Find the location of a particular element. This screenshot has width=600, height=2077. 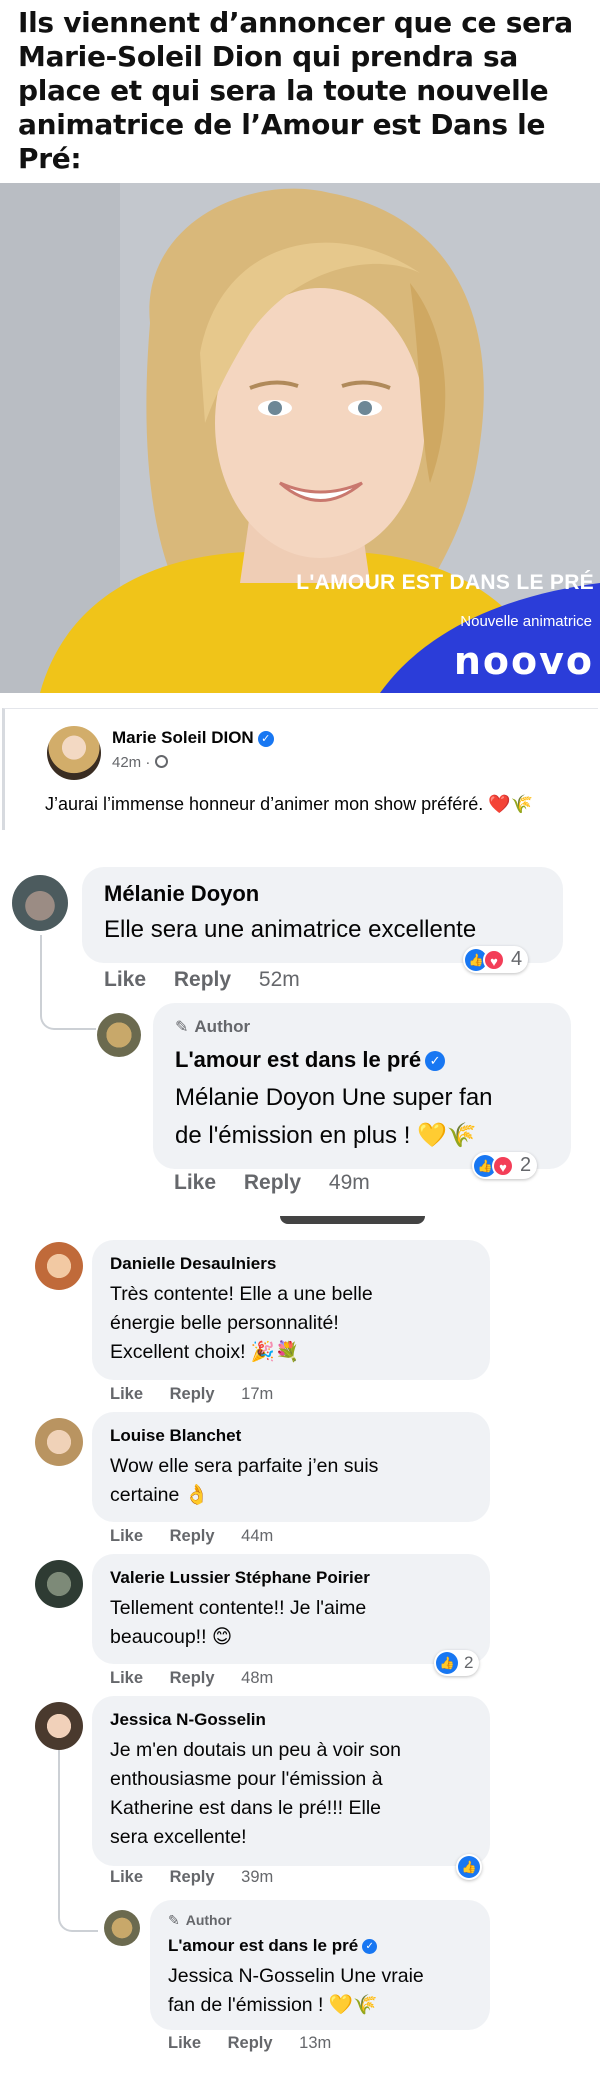

post-author: Marie Soleil DION ✓ is located at coordinates (193, 738).